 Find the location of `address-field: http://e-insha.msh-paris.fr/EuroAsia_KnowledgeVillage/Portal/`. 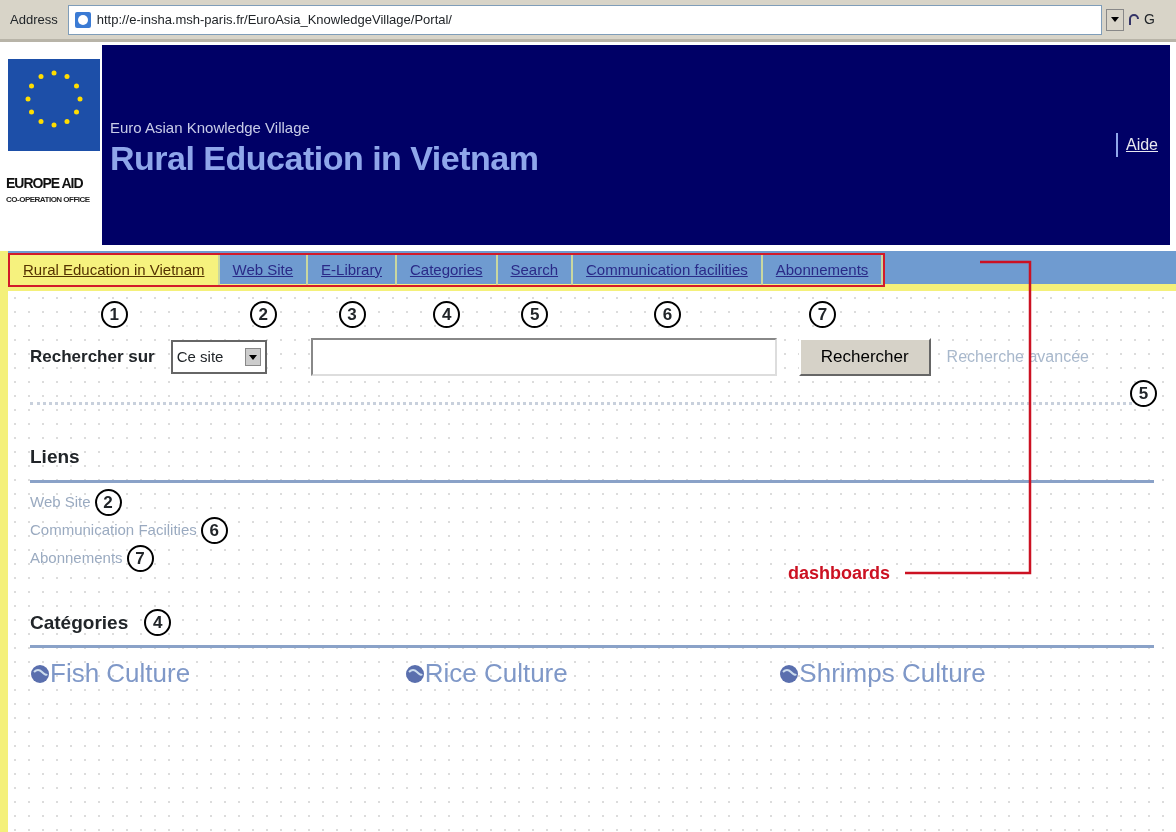

address-field: http://e-insha.msh-paris.fr/EuroAsia_KnowledgeVillage/Portal/ is located at coordinates (584, 19).